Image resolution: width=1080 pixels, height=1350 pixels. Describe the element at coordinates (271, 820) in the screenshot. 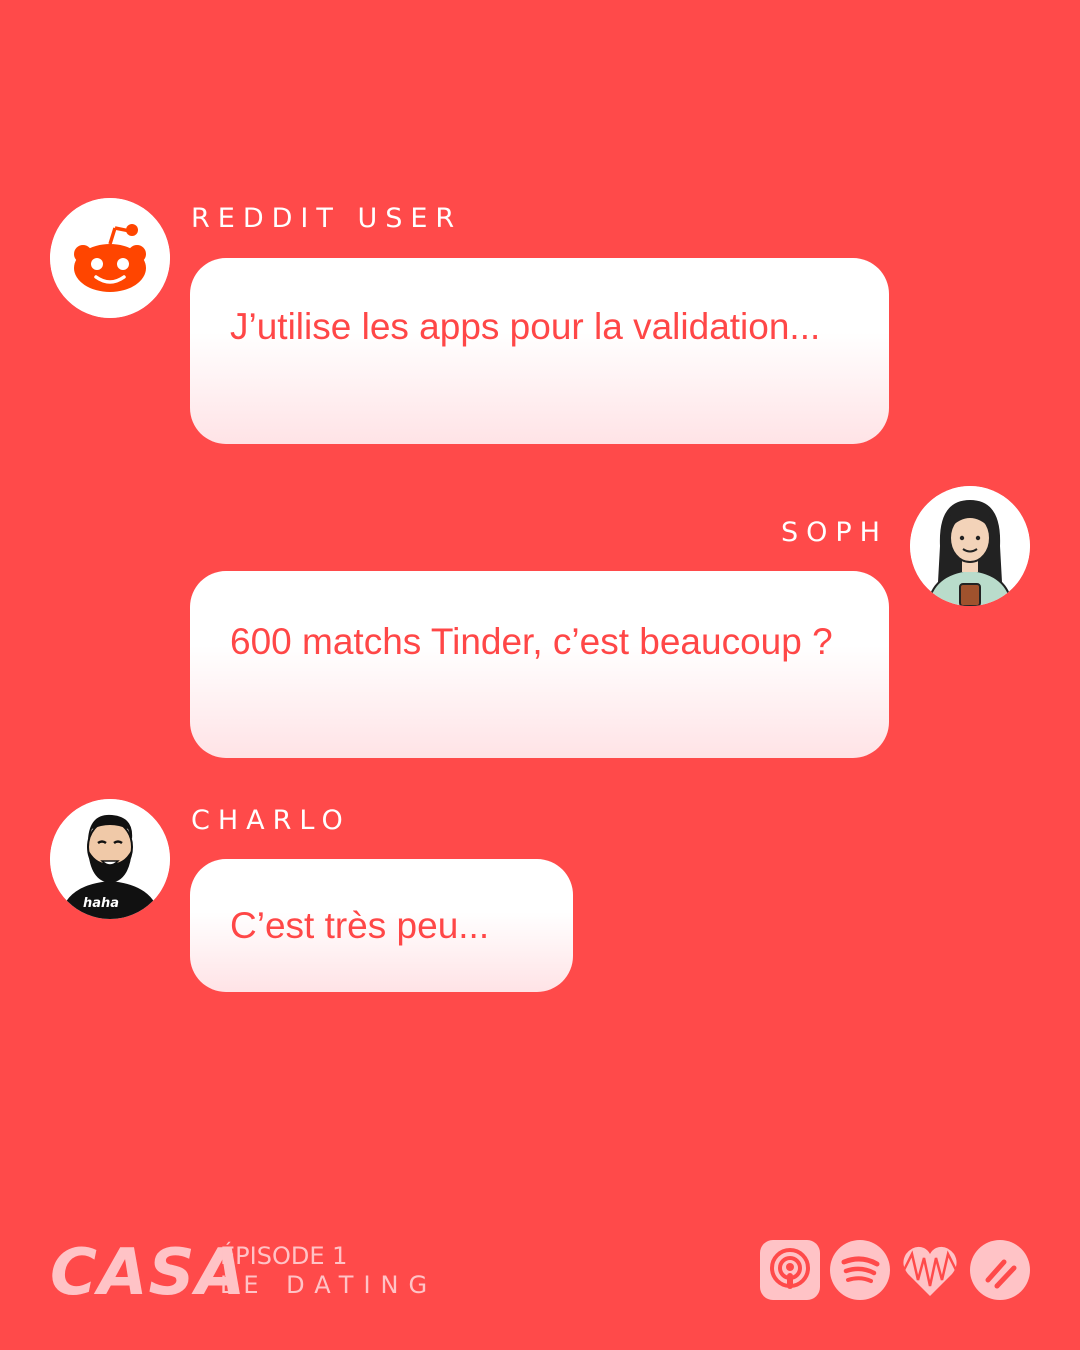

I see `message-author: CHARLO` at that location.